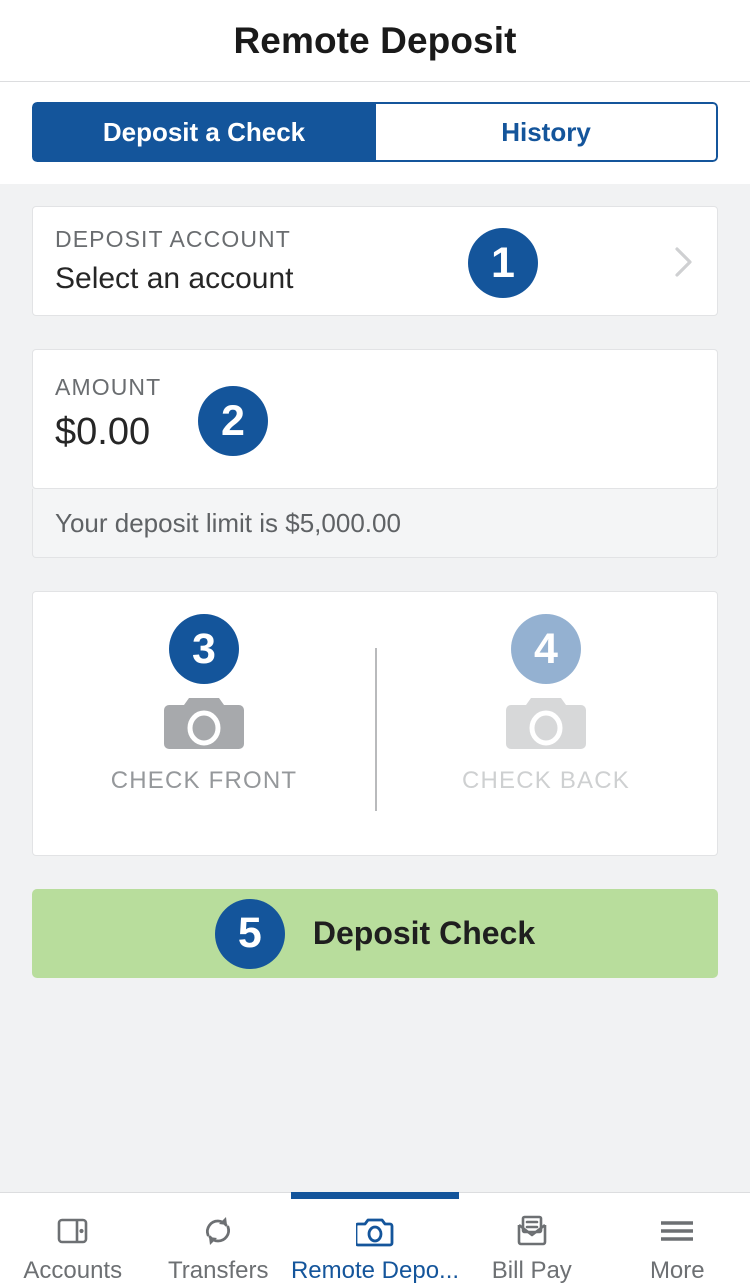 This screenshot has height=1288, width=750. I want to click on capture-check-front: 3 CHECK FRONT, so click(204, 734).